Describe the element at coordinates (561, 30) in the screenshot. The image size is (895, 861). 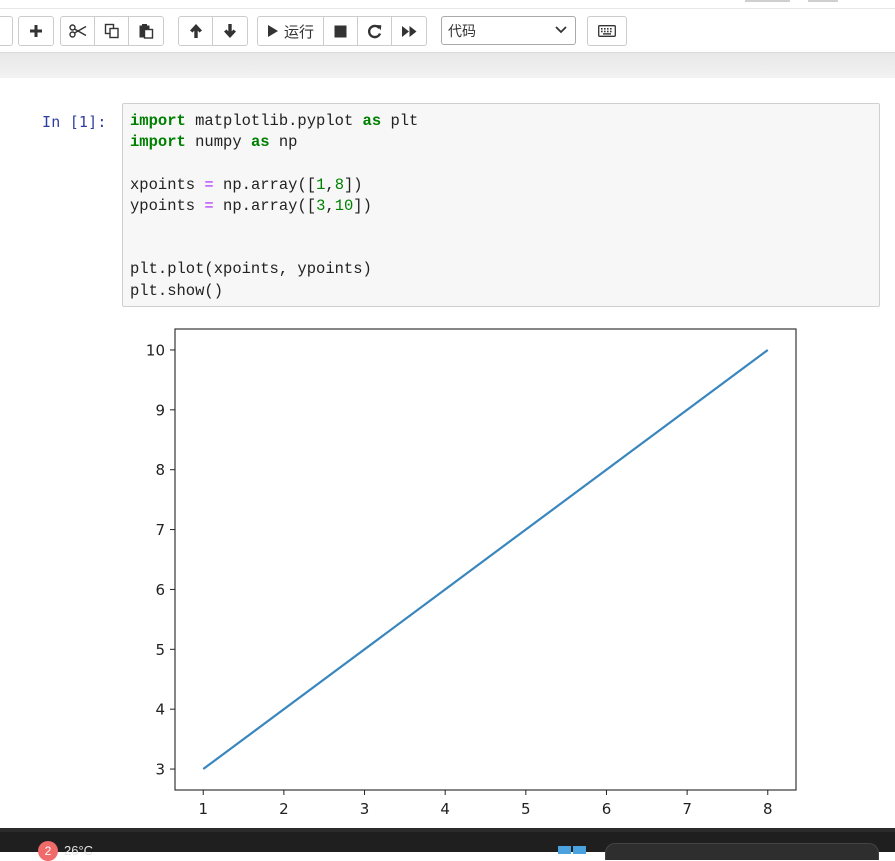
I see `chevron-down-icon` at that location.